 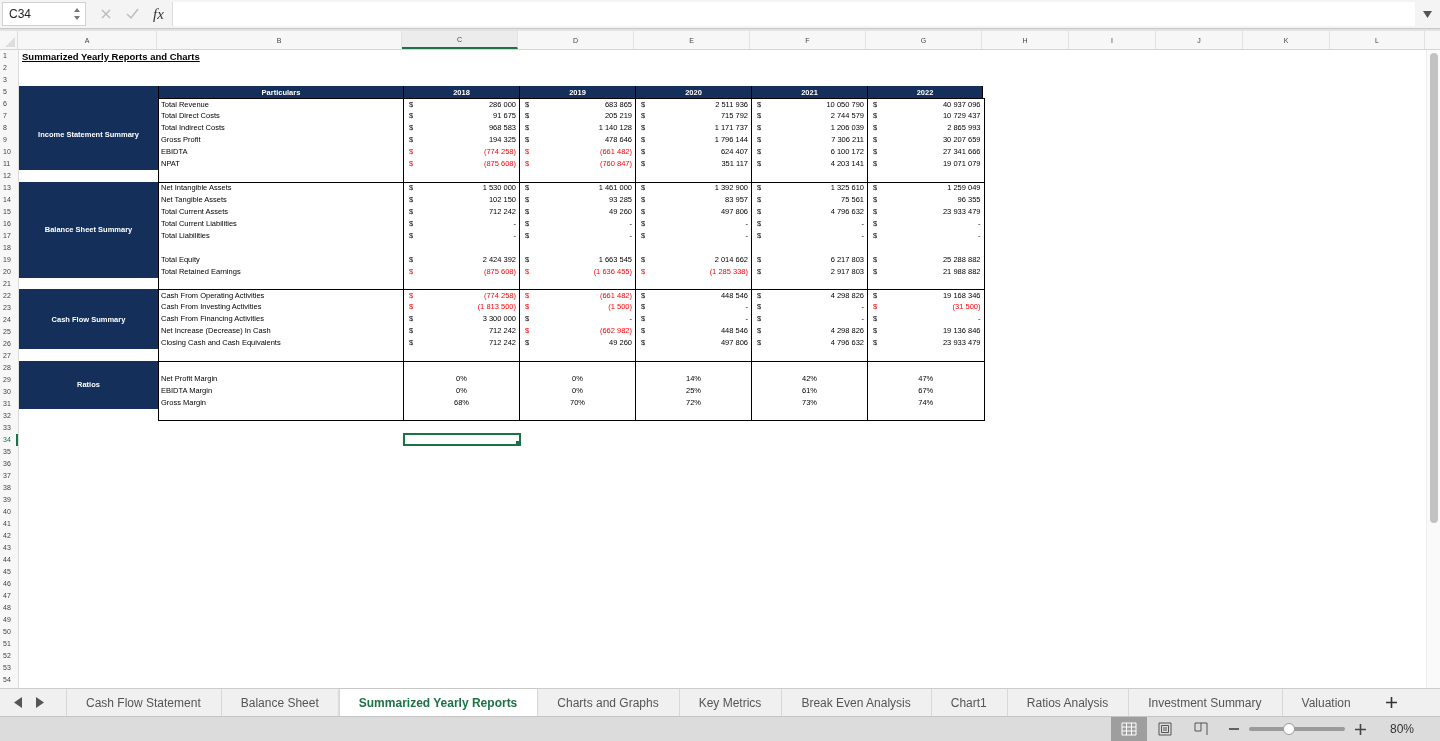 I want to click on dropdown-caret-icon, so click(x=1427, y=14).